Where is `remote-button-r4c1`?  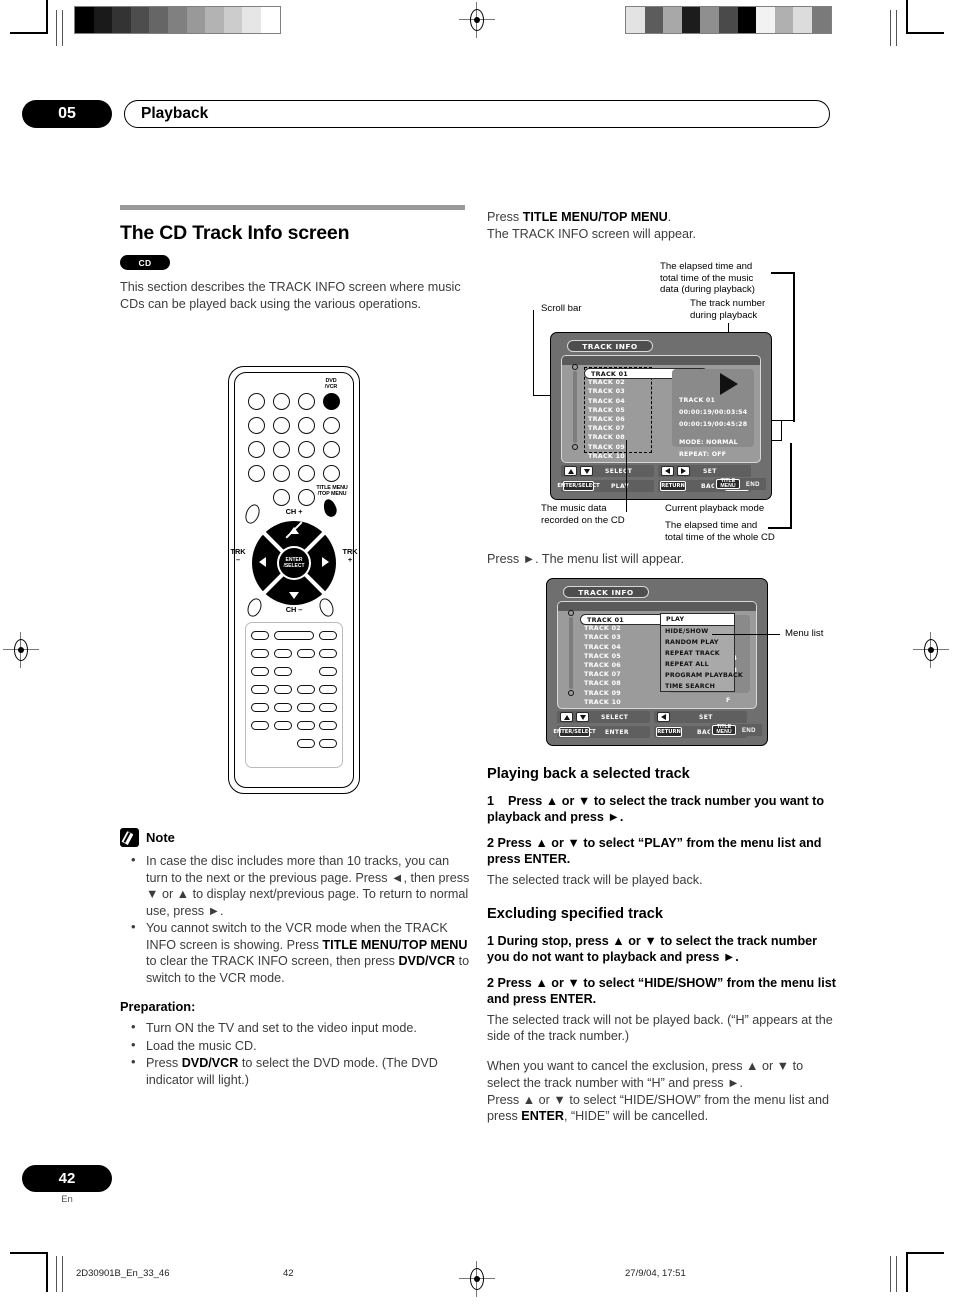
remote-button-r4c1 is located at coordinates (256, 473).